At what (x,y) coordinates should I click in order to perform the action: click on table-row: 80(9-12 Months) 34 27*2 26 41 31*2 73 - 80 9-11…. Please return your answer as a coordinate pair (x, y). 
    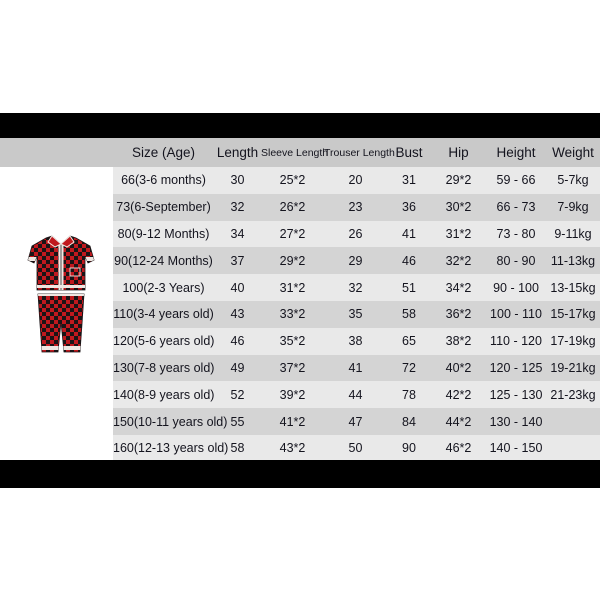
    Looking at the image, I should click on (300, 234).